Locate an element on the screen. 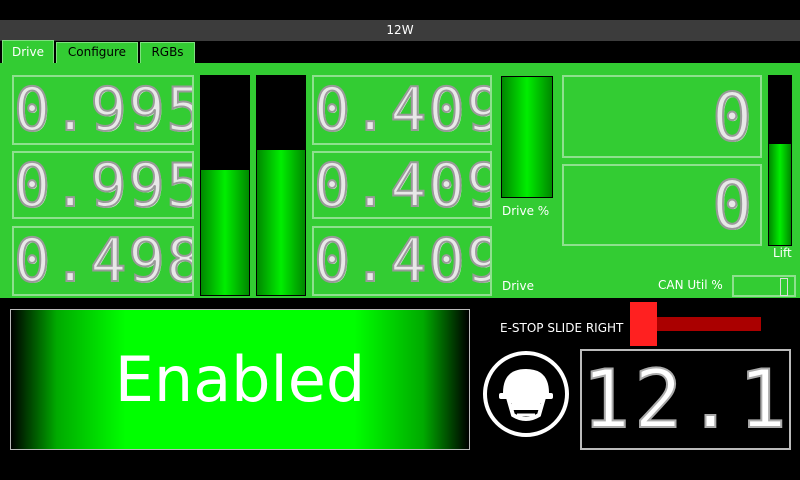 The height and width of the screenshot is (480, 800). can-util-indicator is located at coordinates (784, 287).